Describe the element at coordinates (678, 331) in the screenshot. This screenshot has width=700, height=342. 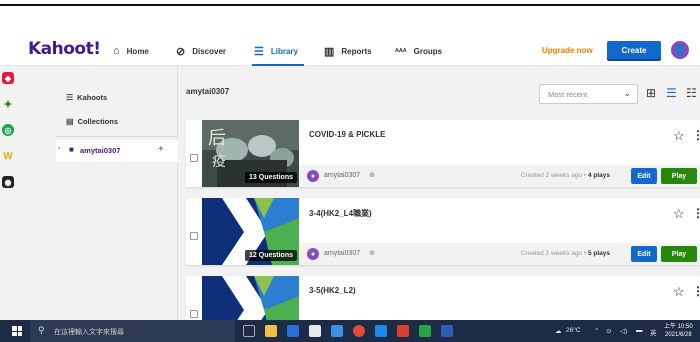
I see `taskbar-clock: 上午 10:50 2021/6/28` at that location.